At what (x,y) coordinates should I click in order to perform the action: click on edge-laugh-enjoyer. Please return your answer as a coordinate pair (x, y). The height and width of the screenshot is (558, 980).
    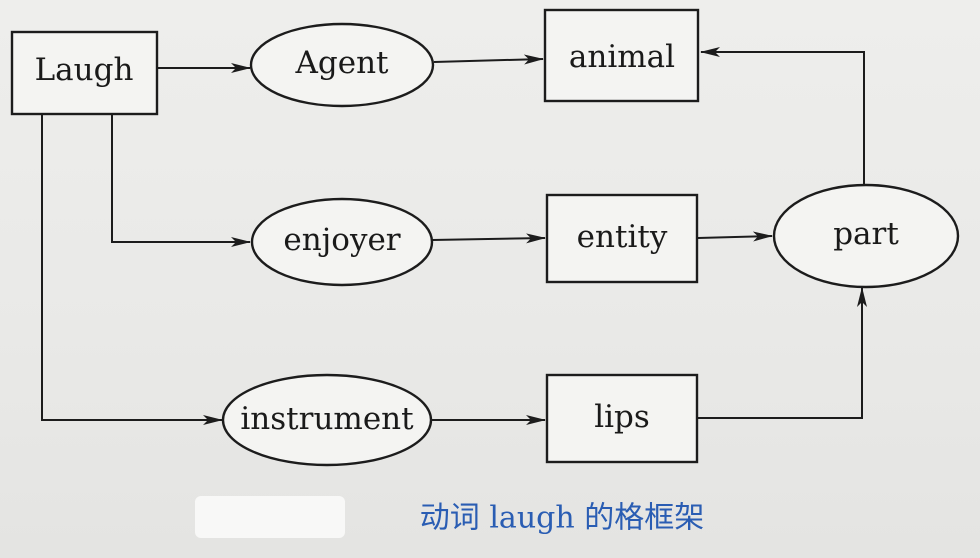
    Looking at the image, I should click on (181, 181).